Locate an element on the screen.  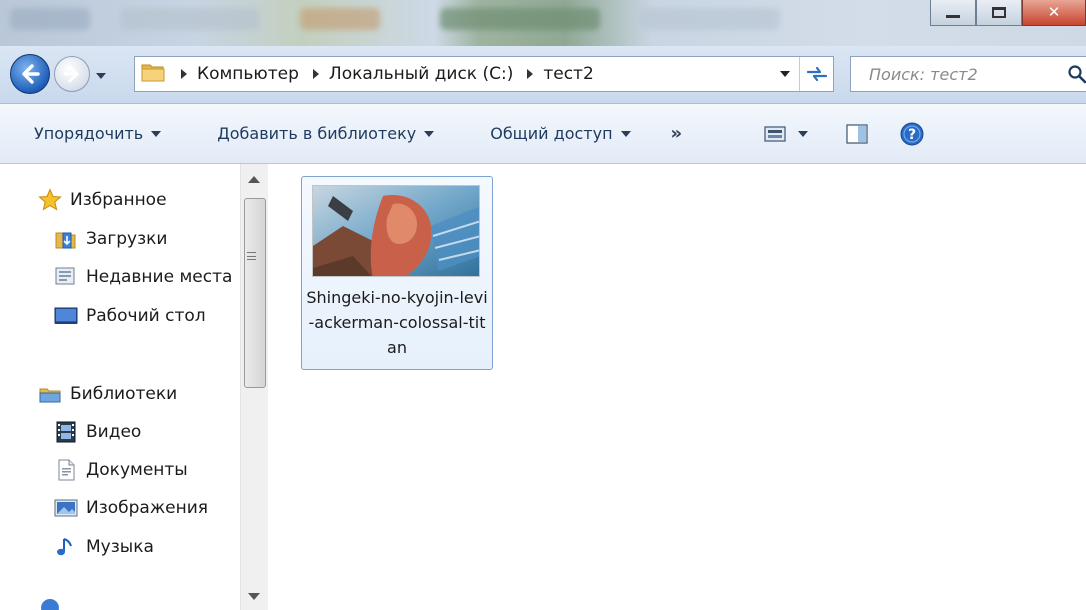
breadcrumb-item-current-folder: тест2 is located at coordinates (568, 74).